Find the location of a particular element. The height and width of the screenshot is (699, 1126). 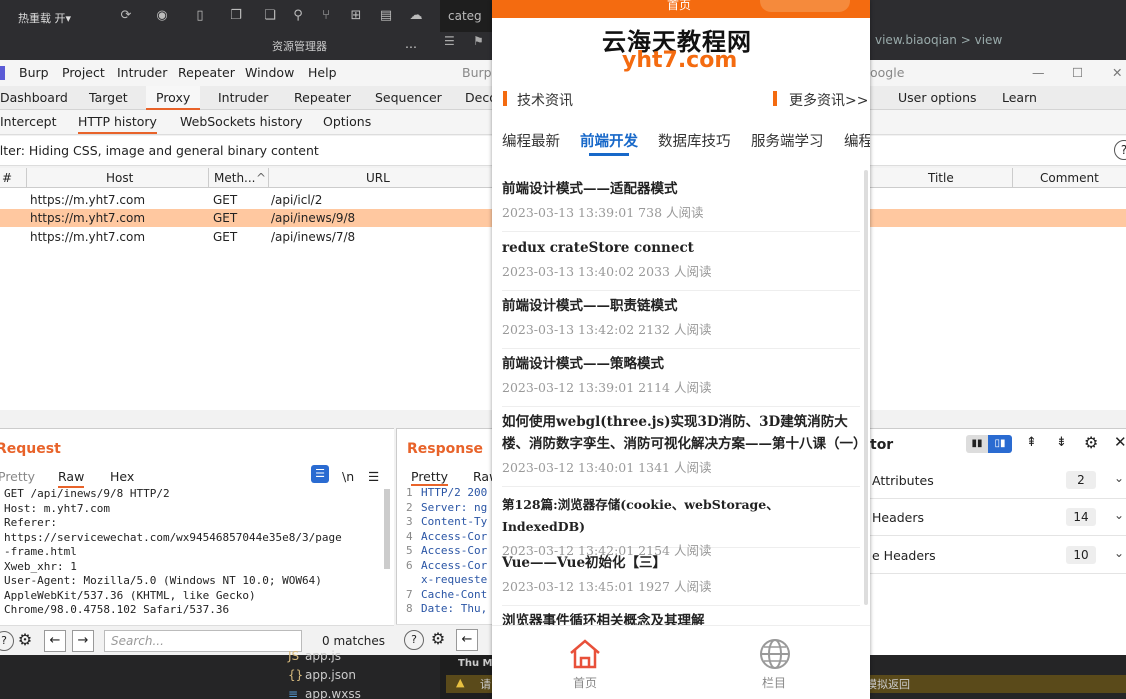

tab-intruder: Intruder is located at coordinates (243, 97).